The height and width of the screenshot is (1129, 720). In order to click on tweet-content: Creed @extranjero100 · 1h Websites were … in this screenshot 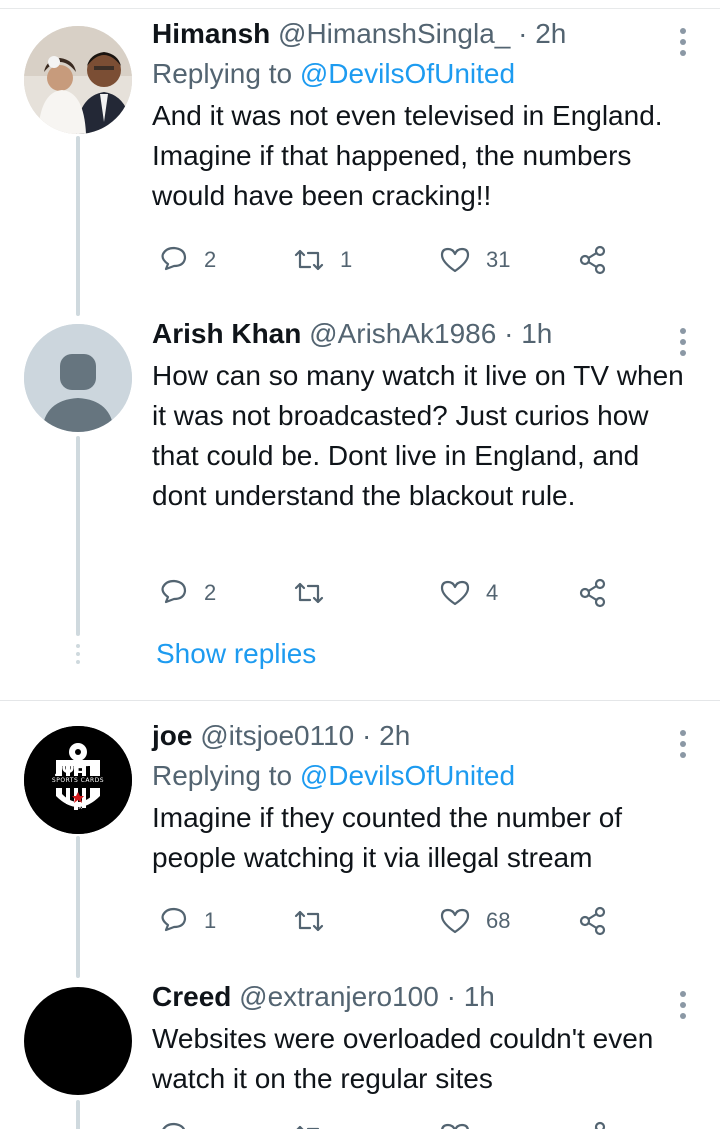, I will do `click(424, 1038)`.